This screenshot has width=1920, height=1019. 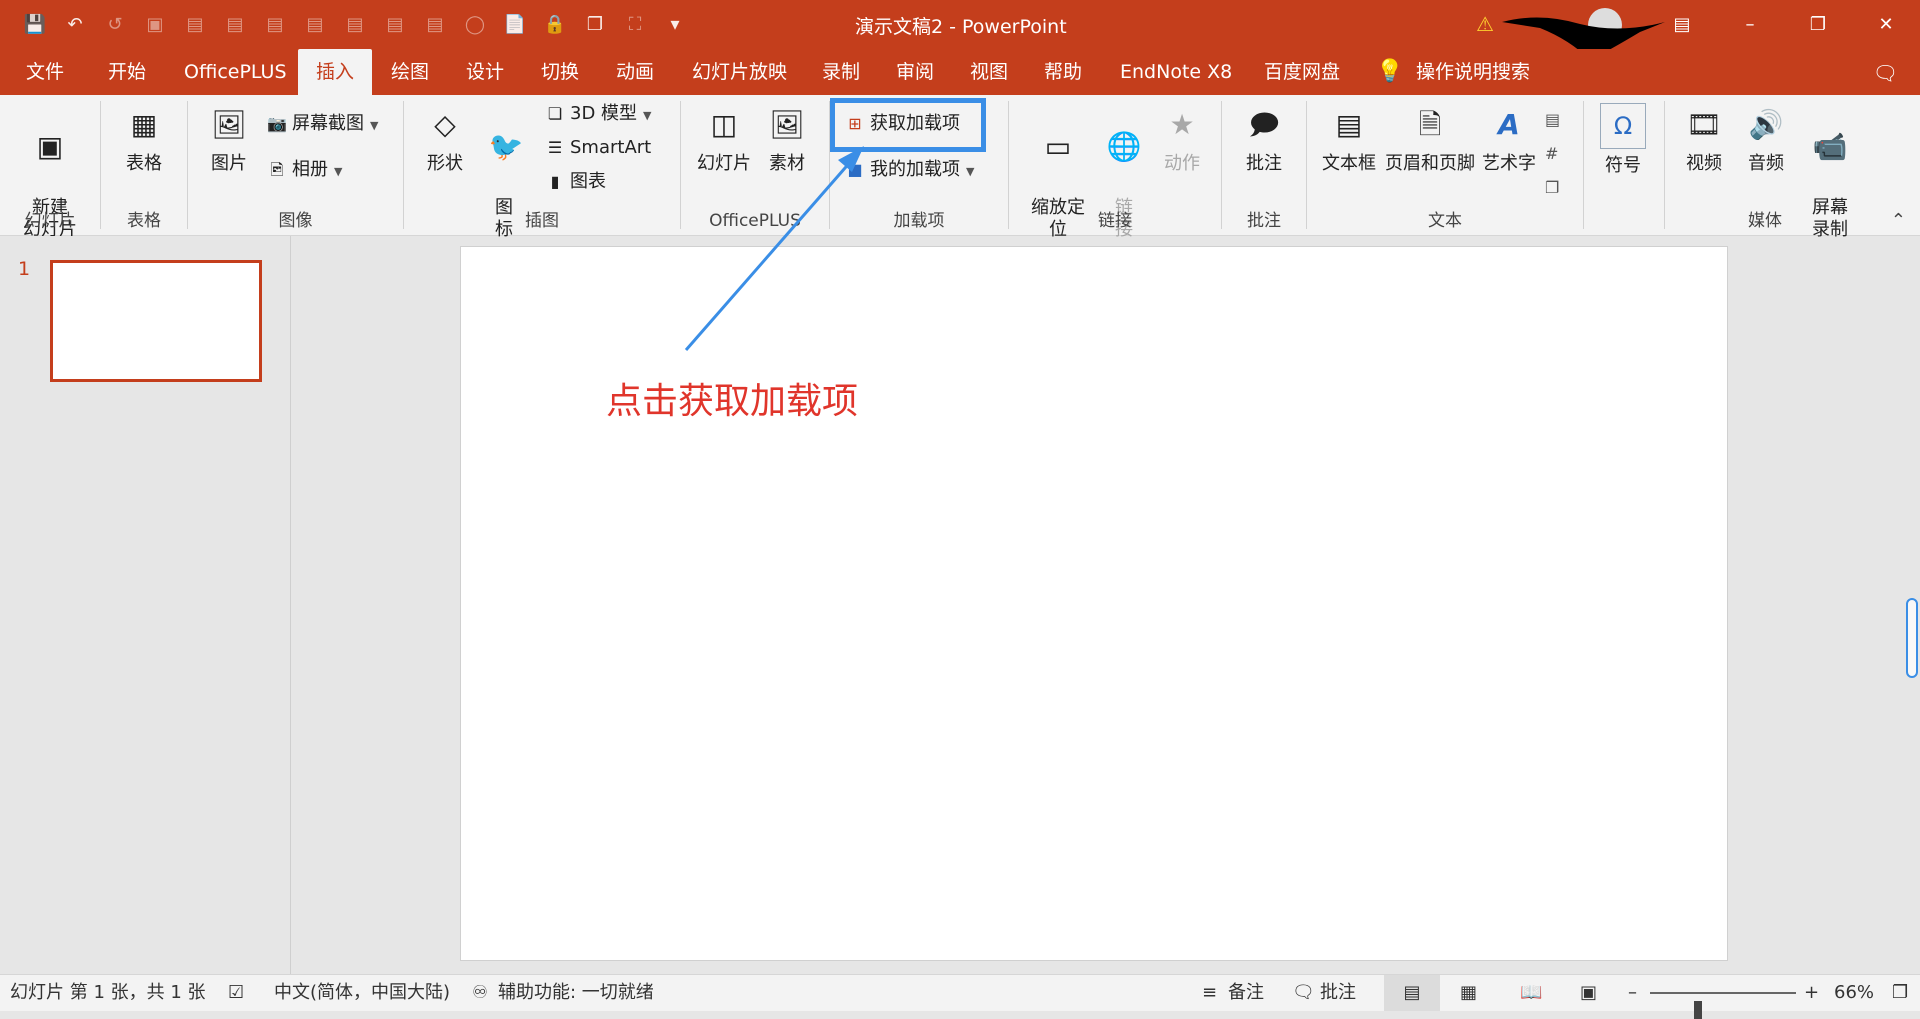 I want to click on close-icon: ✕, so click(x=1886, y=24).